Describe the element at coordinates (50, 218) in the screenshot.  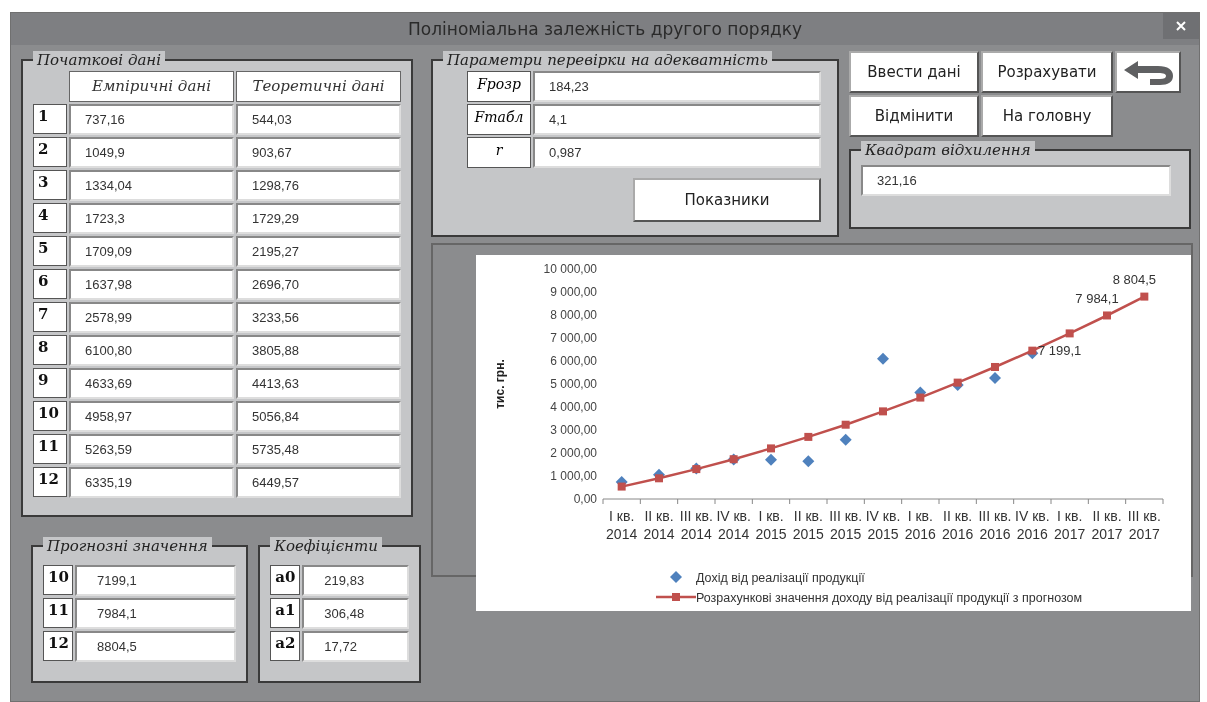
I see `row-number: 4` at that location.